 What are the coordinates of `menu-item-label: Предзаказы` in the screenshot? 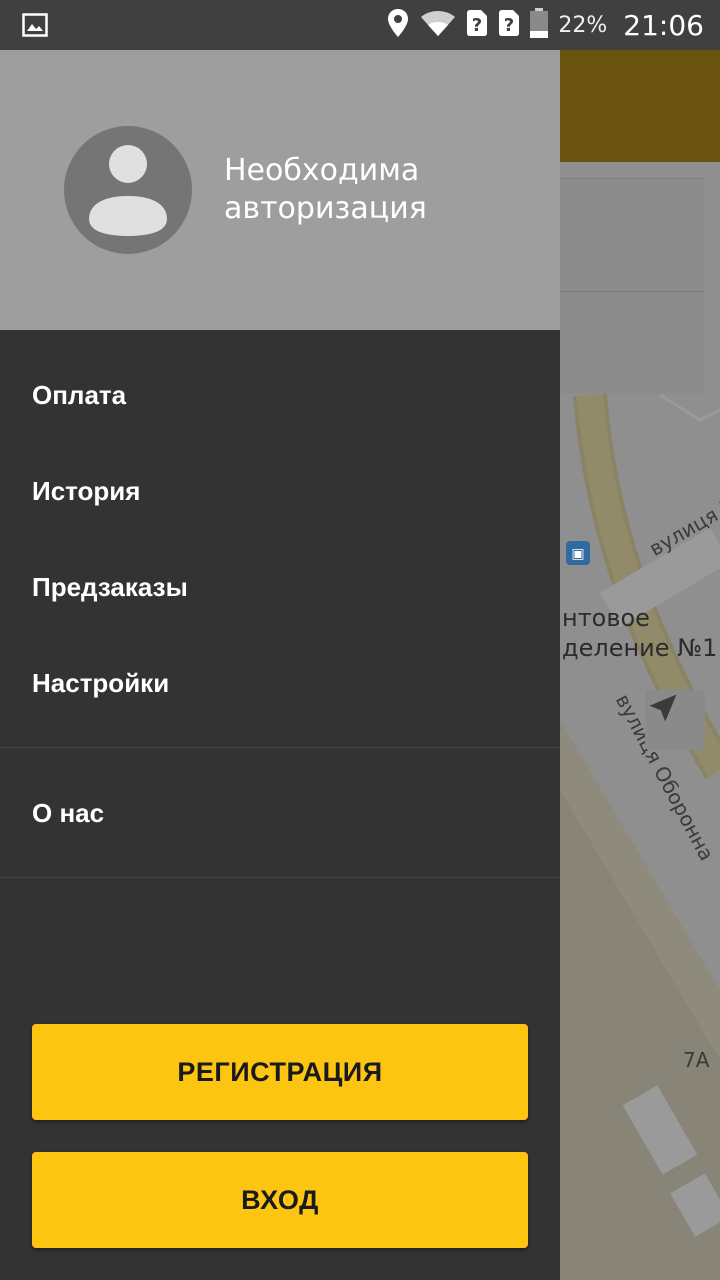 It's located at (110, 586).